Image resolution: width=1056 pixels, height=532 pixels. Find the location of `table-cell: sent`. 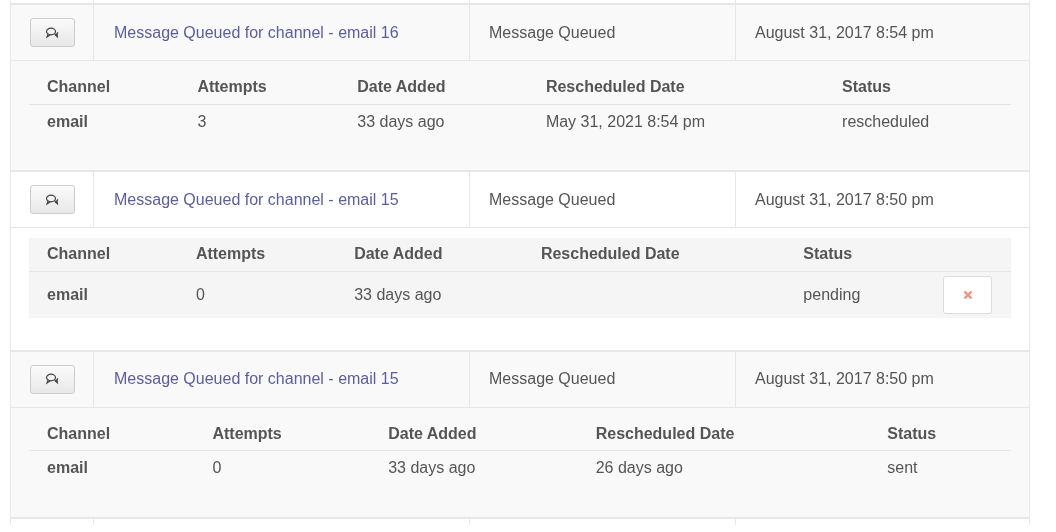

table-cell: sent is located at coordinates (902, 468).